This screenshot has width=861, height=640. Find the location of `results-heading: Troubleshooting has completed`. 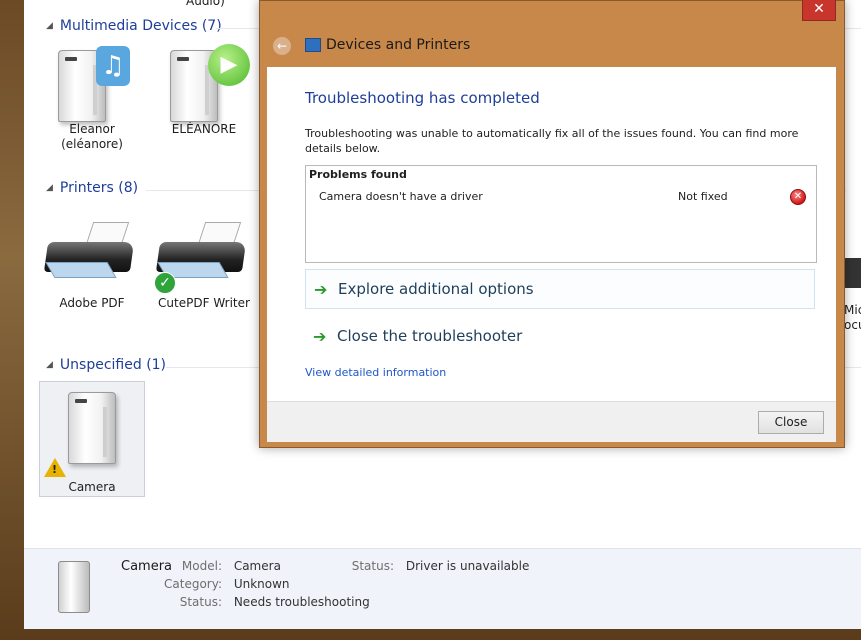

results-heading: Troubleshooting has completed is located at coordinates (422, 98).